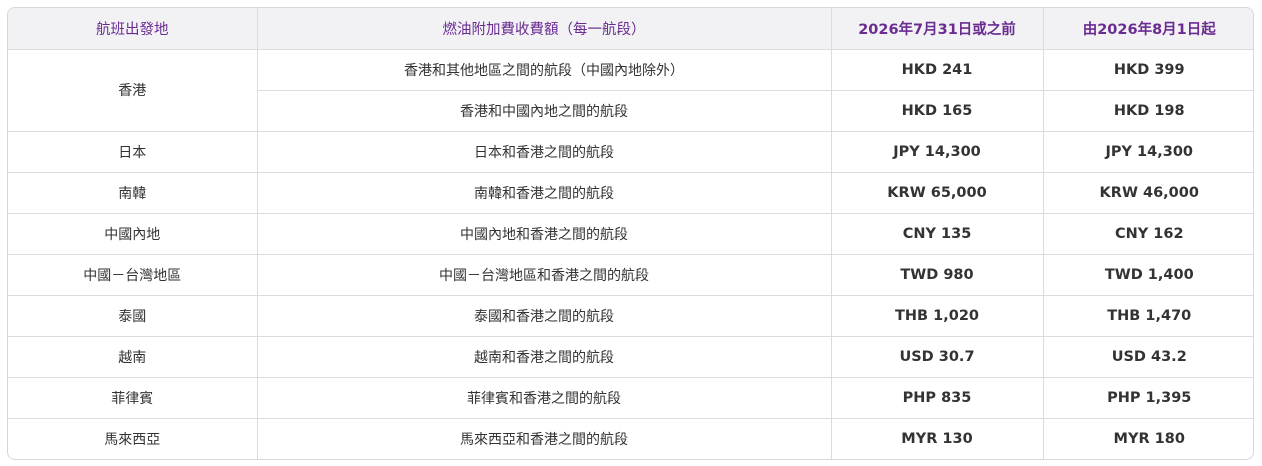 The width and height of the screenshot is (1262, 466). I want to click on table-row: 中國內地 中國內地和香港之間的航段 CNY 135 CNY 162, so click(630, 234).